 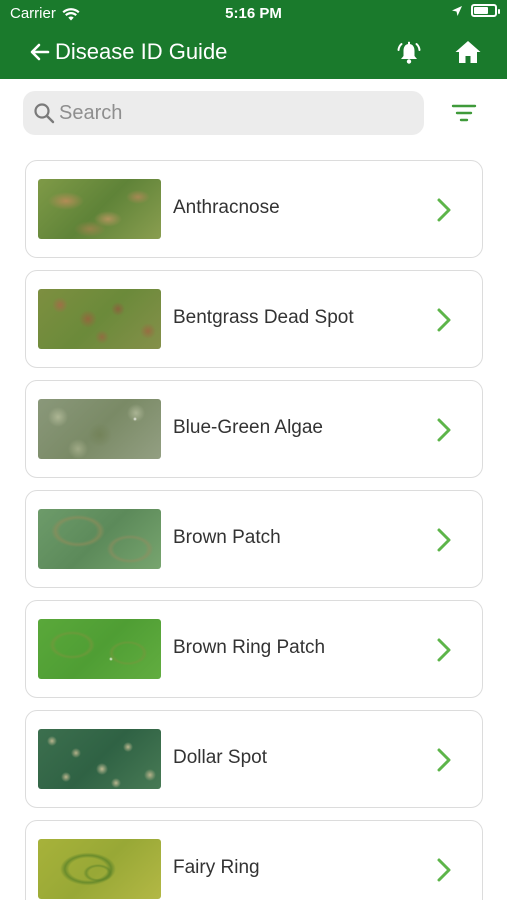 What do you see at coordinates (226, 207) in the screenshot?
I see `disease-name: Anthracnose` at bounding box center [226, 207].